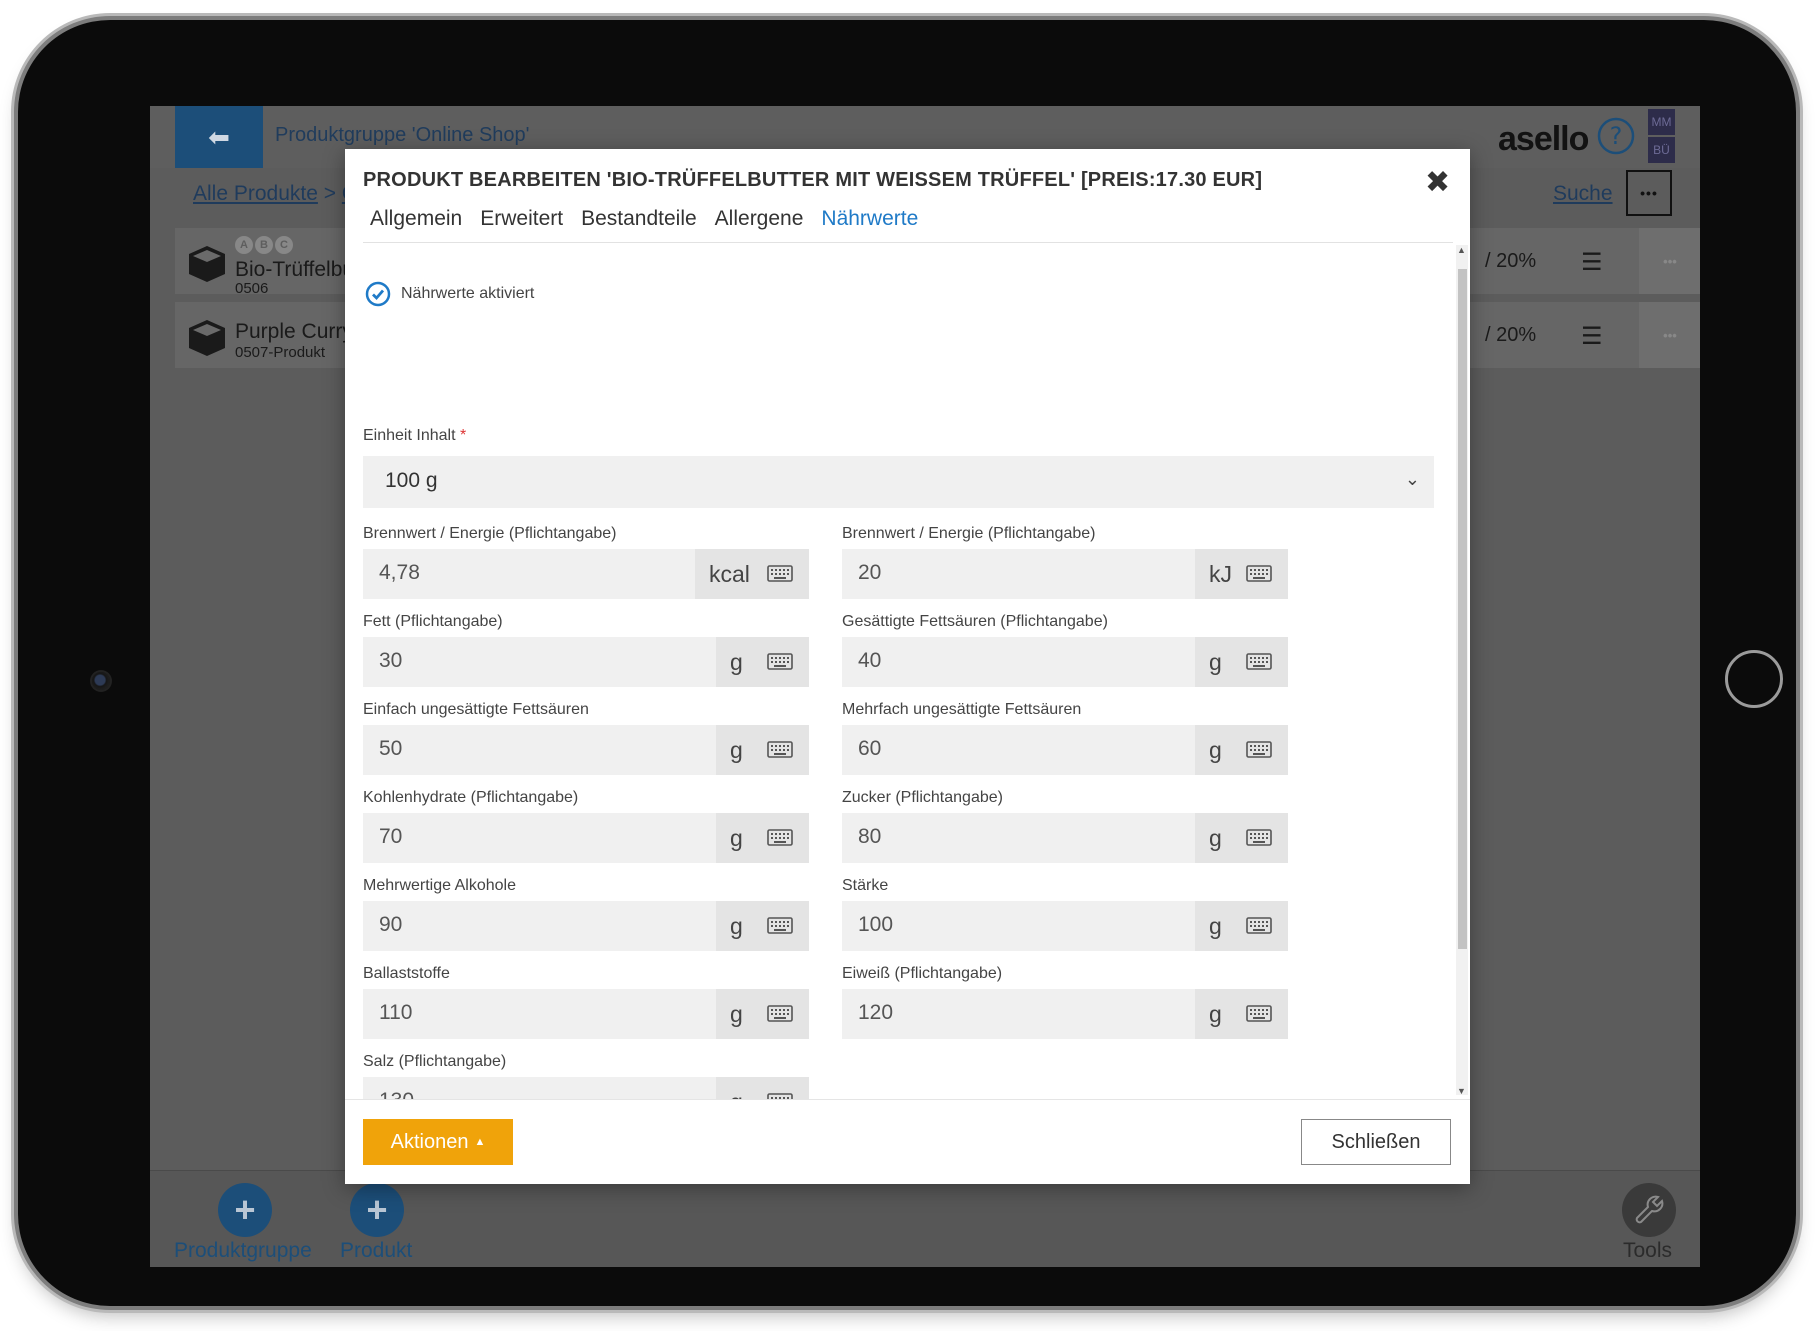  I want to click on actions-button: Aktionen ▲, so click(438, 1142).